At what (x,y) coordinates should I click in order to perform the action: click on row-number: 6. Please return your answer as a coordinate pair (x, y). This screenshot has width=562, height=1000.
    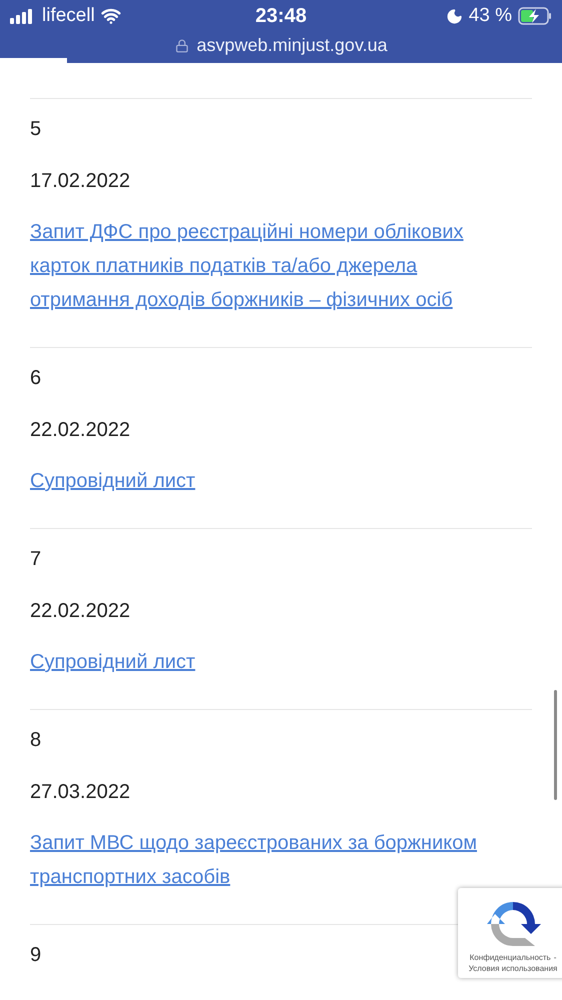
    Looking at the image, I should click on (36, 378).